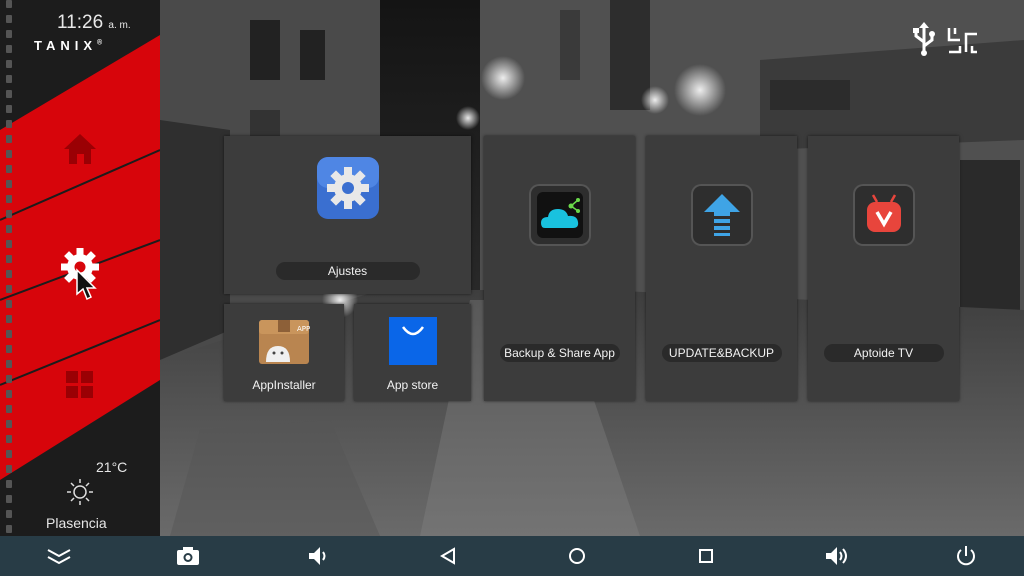 This screenshot has height=576, width=1024. Describe the element at coordinates (80, 149) in the screenshot. I see `home-icon` at that location.